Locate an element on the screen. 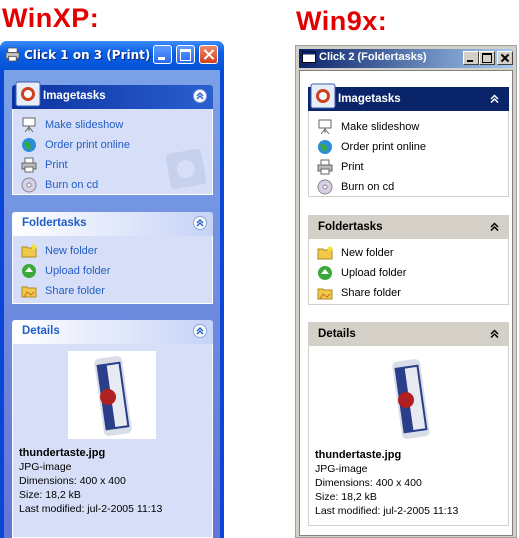 This screenshot has width=519, height=538. window-title: Click 1 on 3 (Print) is located at coordinates (87, 55).